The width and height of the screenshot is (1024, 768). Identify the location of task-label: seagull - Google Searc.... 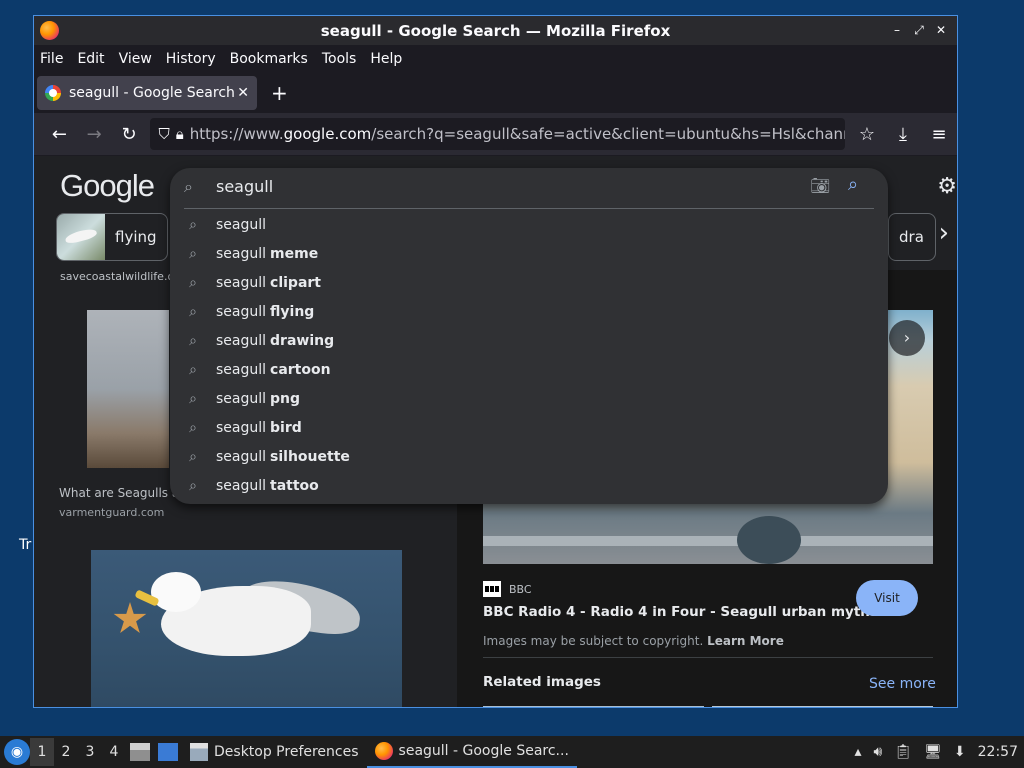
(483, 751).